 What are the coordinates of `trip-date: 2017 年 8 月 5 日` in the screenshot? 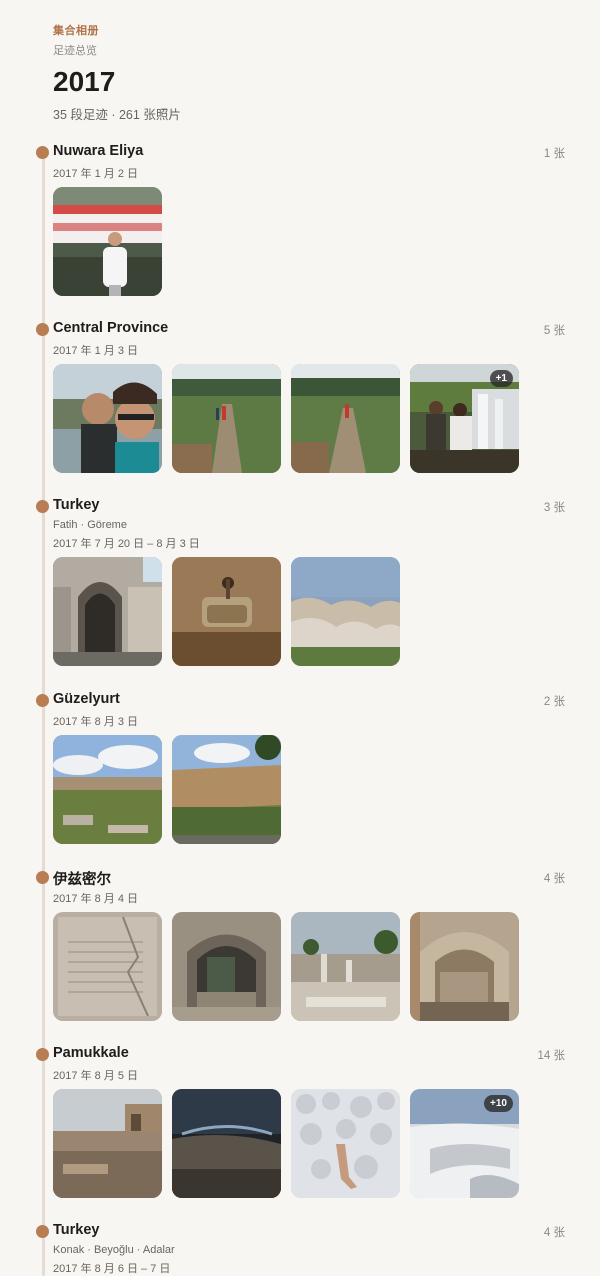 It's located at (95, 1076).